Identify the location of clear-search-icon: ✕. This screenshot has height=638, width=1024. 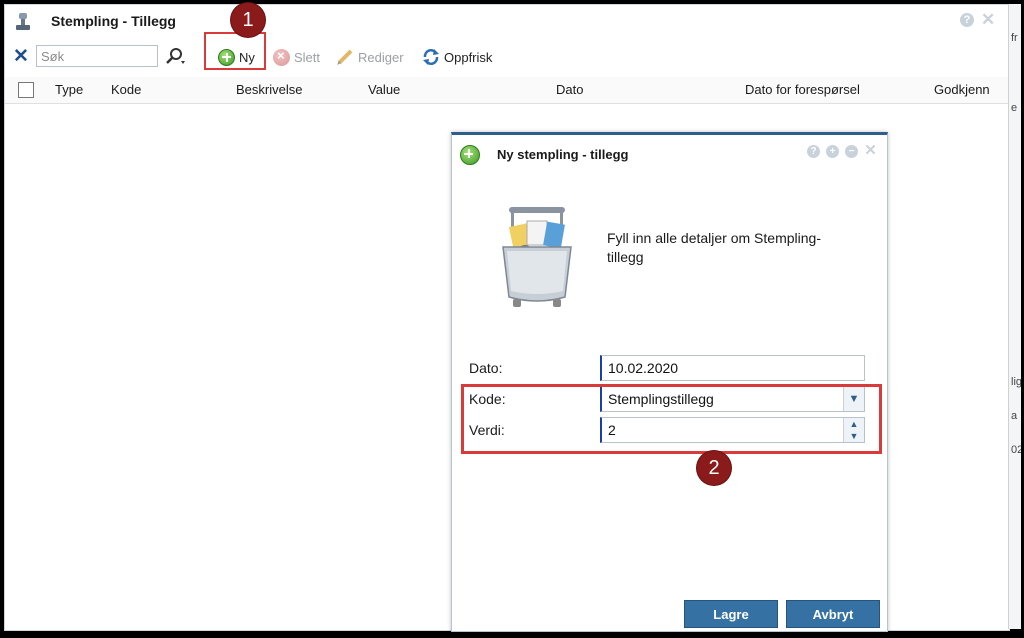
(21, 56).